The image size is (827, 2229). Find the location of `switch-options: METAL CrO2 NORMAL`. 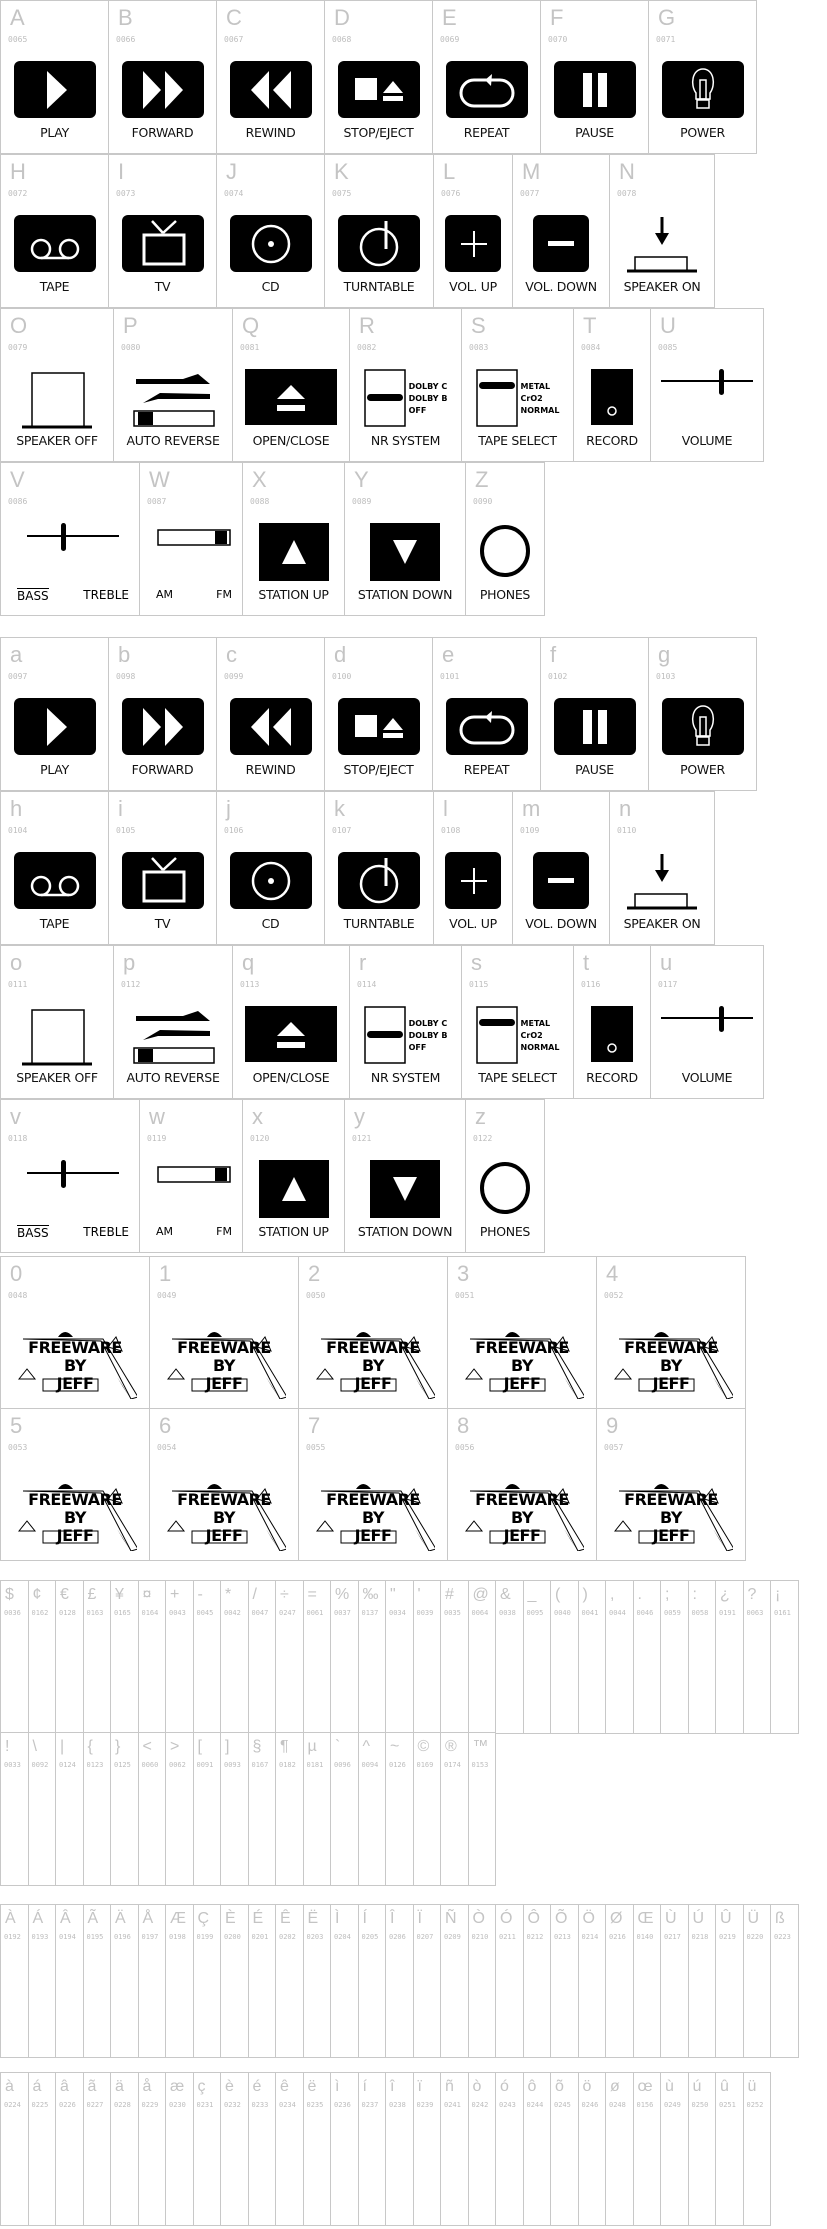

switch-options: METAL CrO2 NORMAL is located at coordinates (540, 393).